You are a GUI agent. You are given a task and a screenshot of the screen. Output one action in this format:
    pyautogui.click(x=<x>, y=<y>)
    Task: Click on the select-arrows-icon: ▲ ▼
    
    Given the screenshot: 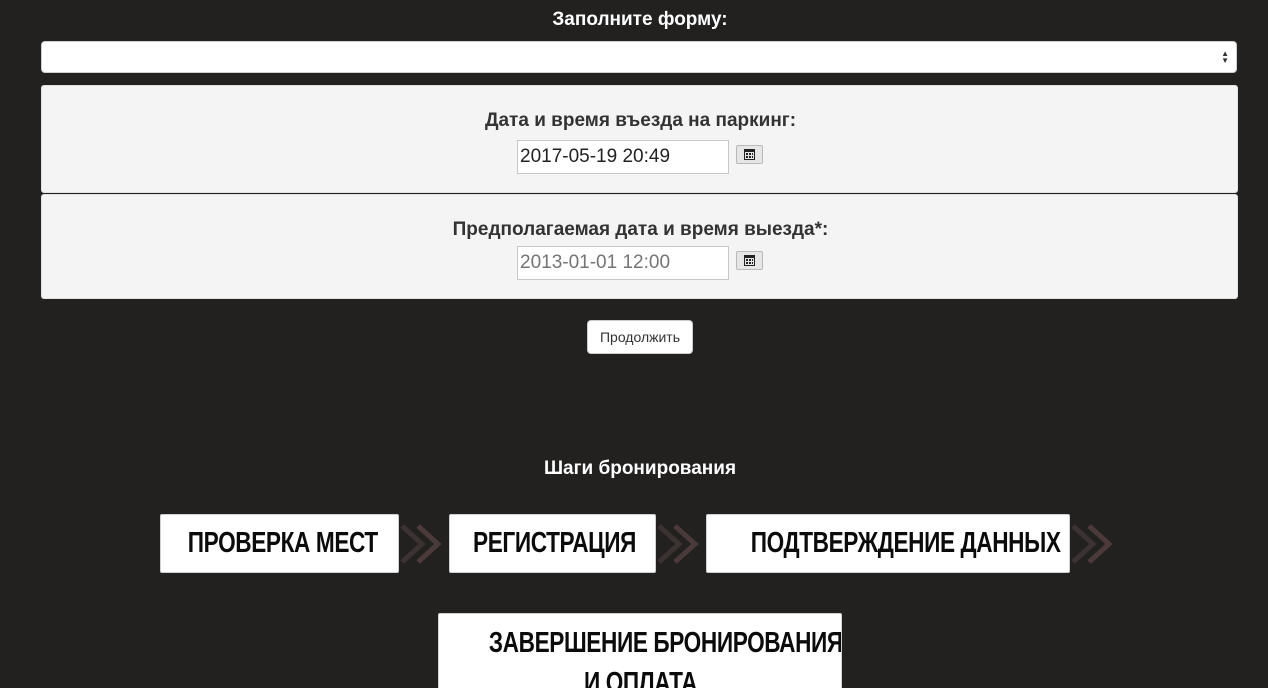 What is the action you would take?
    pyautogui.click(x=1225, y=57)
    